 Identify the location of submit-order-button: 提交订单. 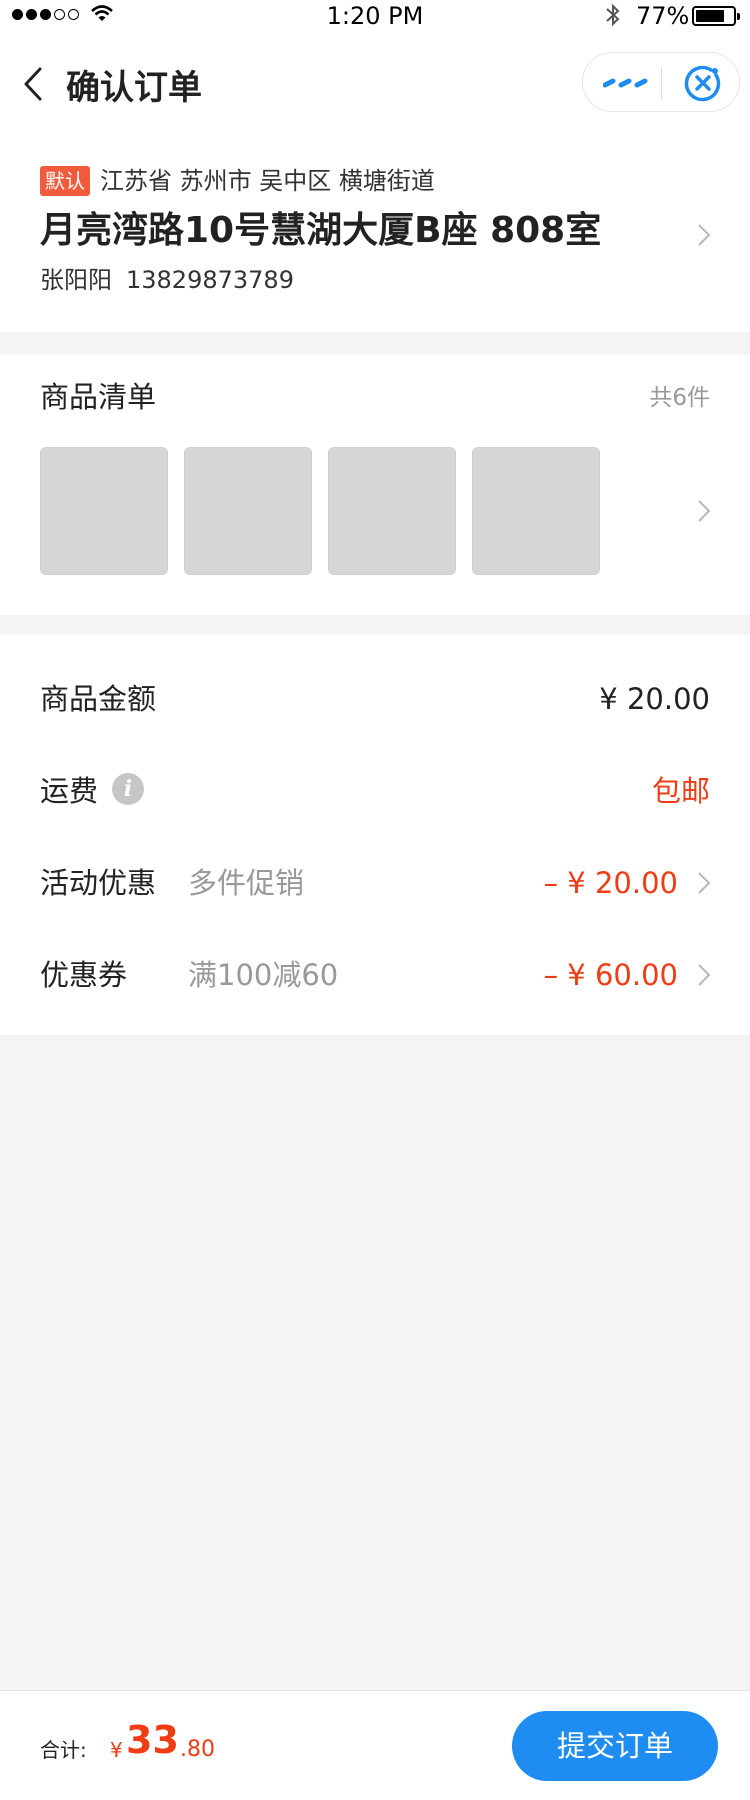
(615, 1746).